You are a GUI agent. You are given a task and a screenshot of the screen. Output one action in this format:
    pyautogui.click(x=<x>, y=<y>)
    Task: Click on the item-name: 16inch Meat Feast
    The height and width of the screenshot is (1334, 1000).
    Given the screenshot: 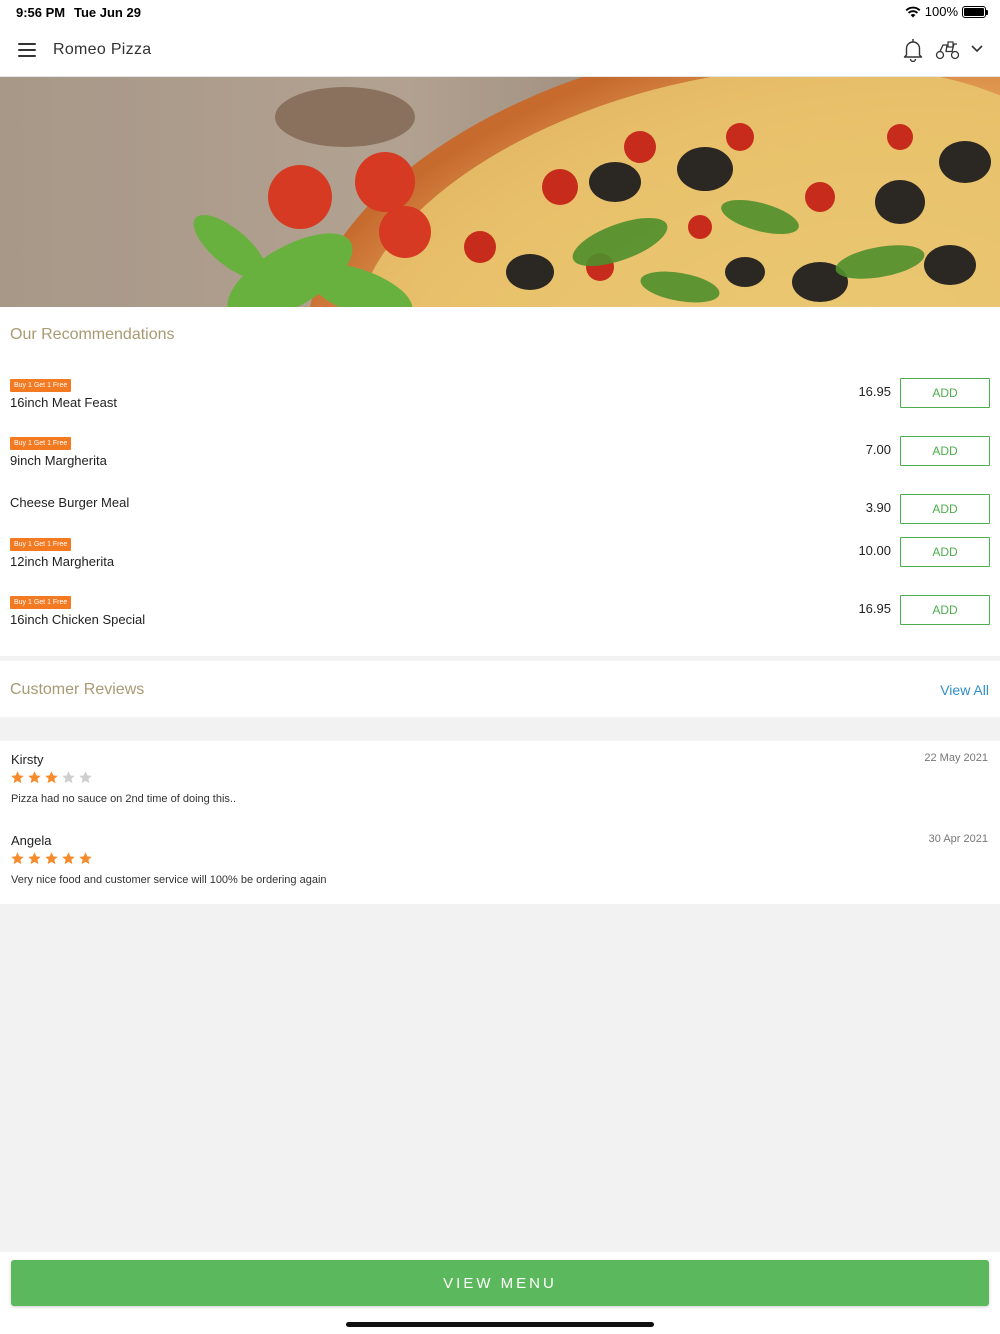 What is the action you would take?
    pyautogui.click(x=63, y=402)
    